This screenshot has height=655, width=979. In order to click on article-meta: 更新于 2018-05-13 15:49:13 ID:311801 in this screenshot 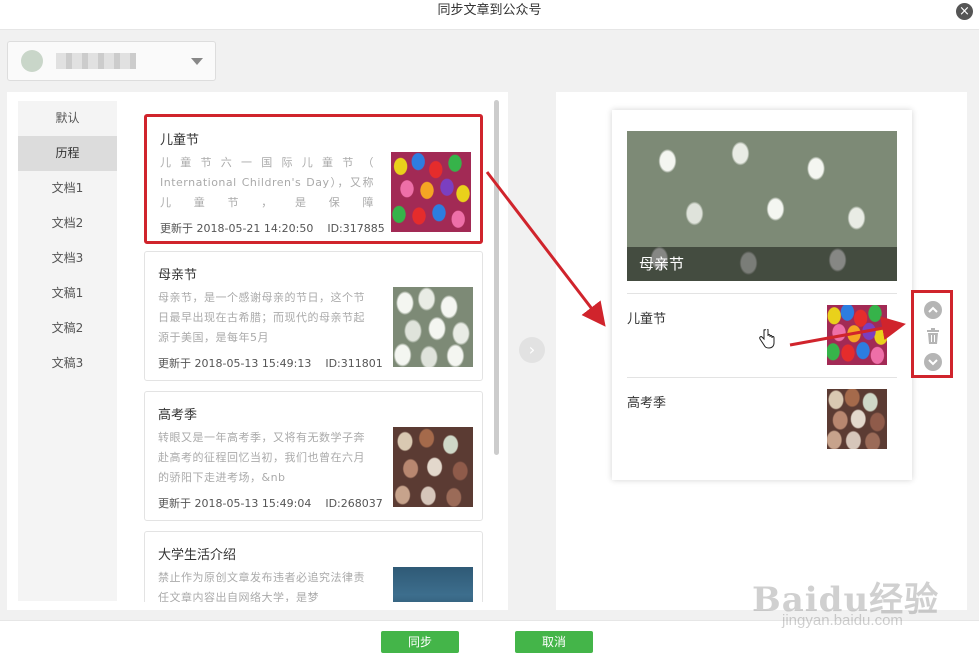, I will do `click(270, 363)`.